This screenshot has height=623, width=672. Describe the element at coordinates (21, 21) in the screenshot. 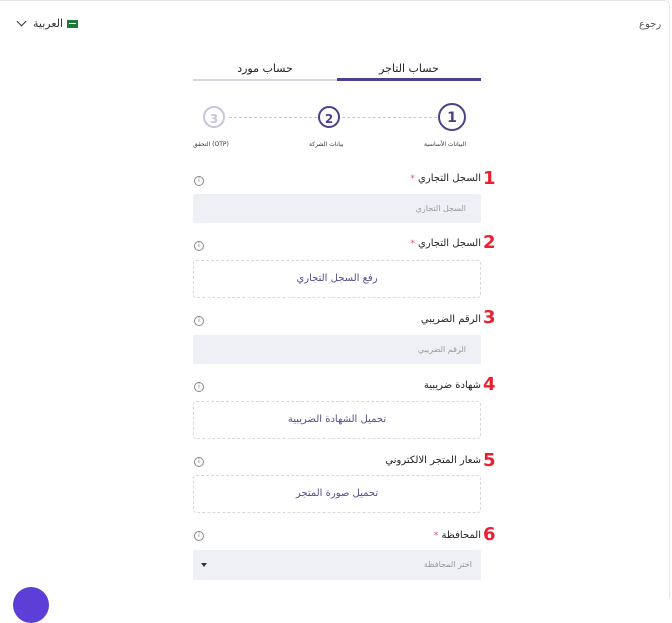

I see `chevron-down-icon` at that location.